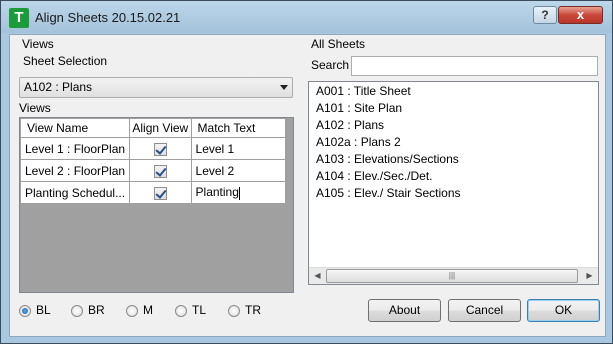 The height and width of the screenshot is (344, 613). What do you see at coordinates (65, 61) in the screenshot?
I see `sheet-selection-label: Sheet Selection` at bounding box center [65, 61].